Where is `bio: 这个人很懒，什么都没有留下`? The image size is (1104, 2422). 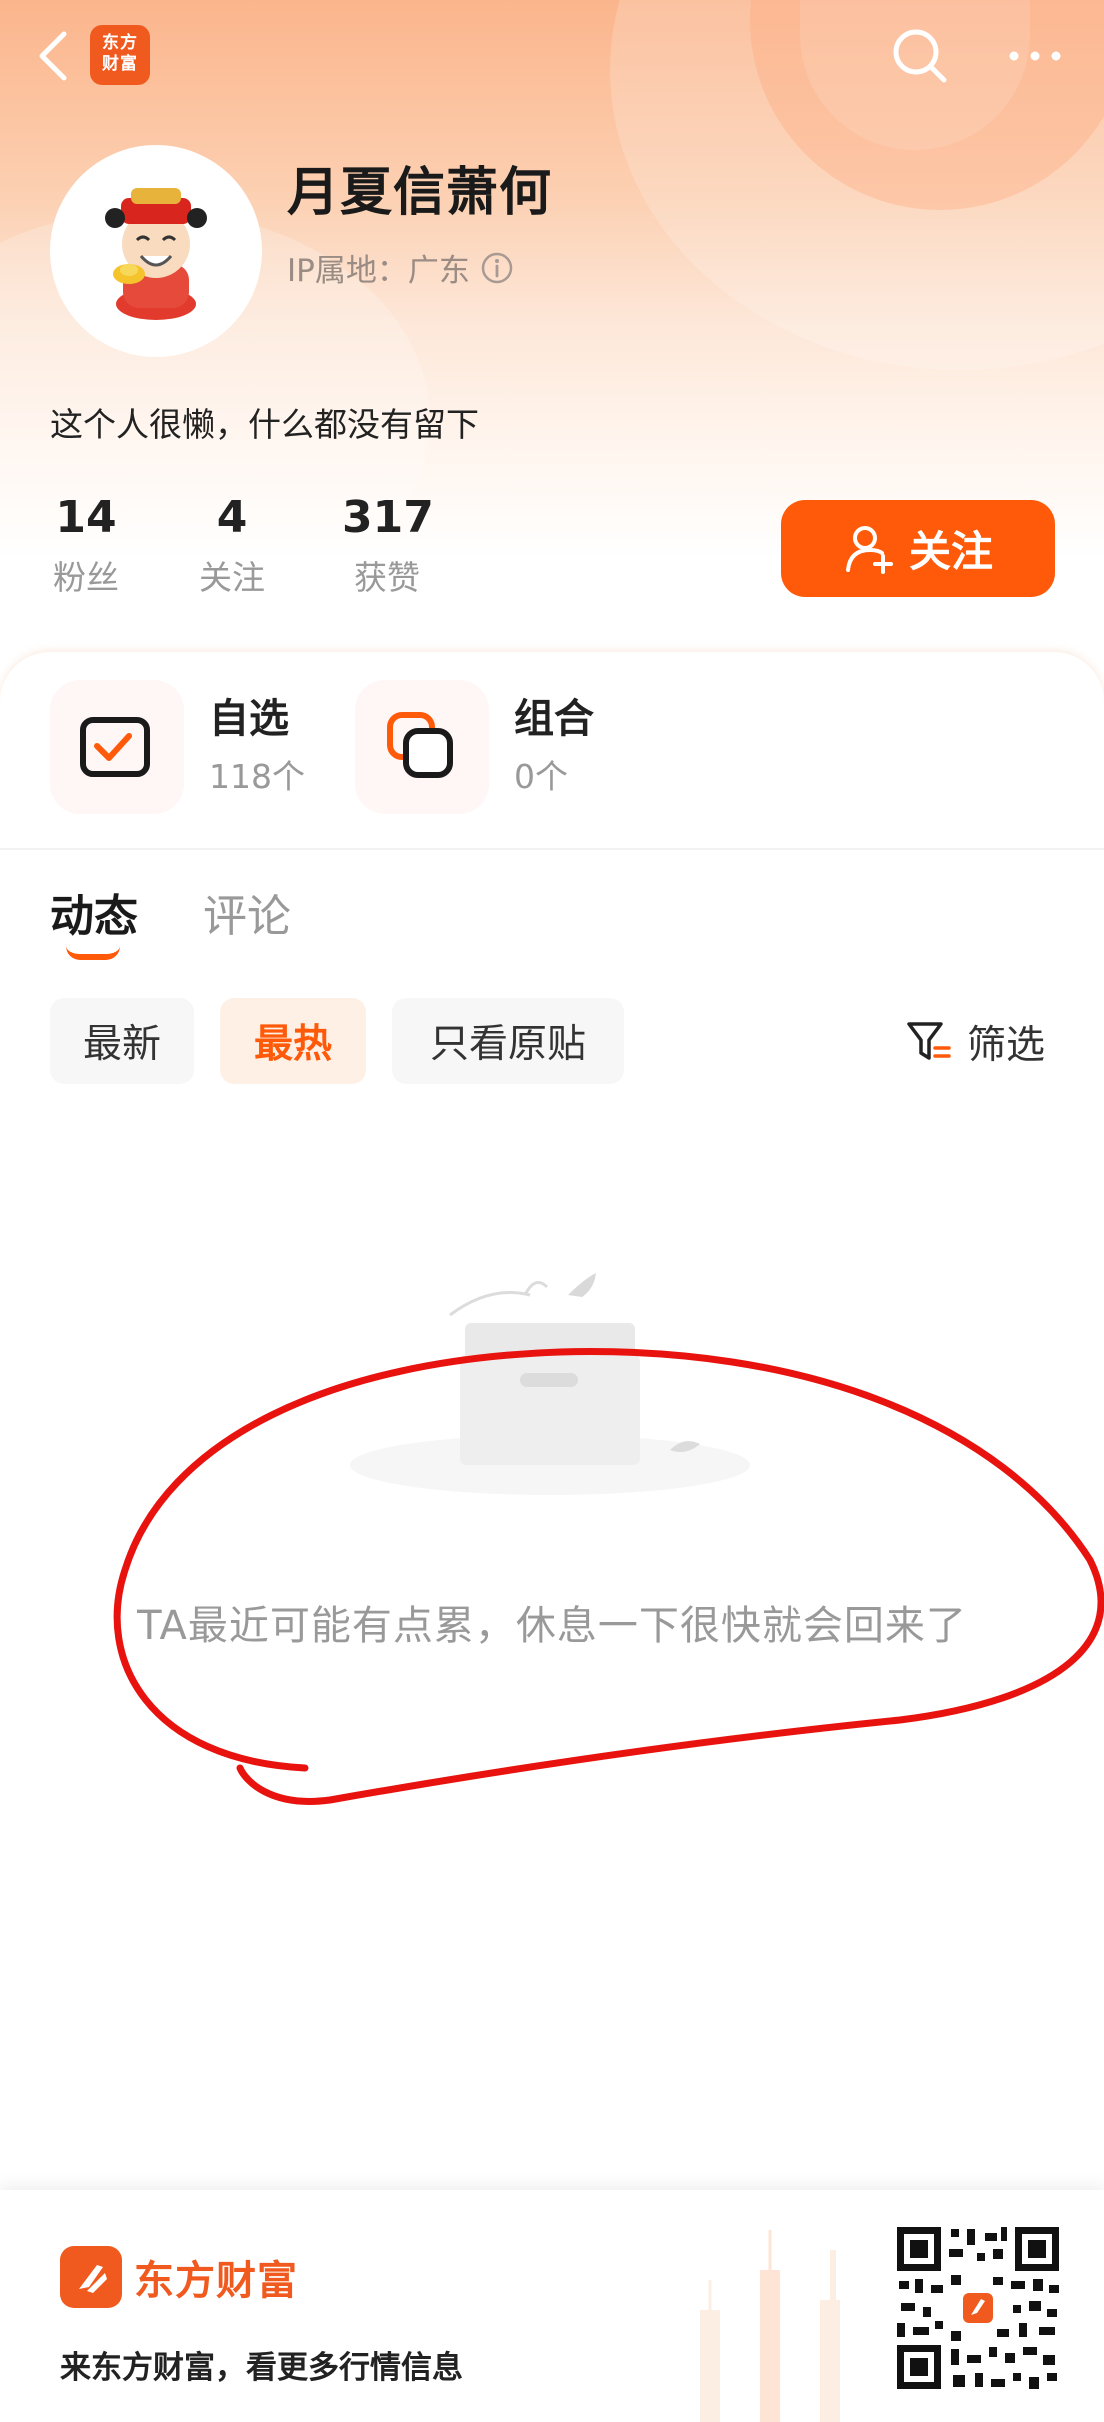
bio: 这个人很懒，什么都没有留下 is located at coordinates (264, 424).